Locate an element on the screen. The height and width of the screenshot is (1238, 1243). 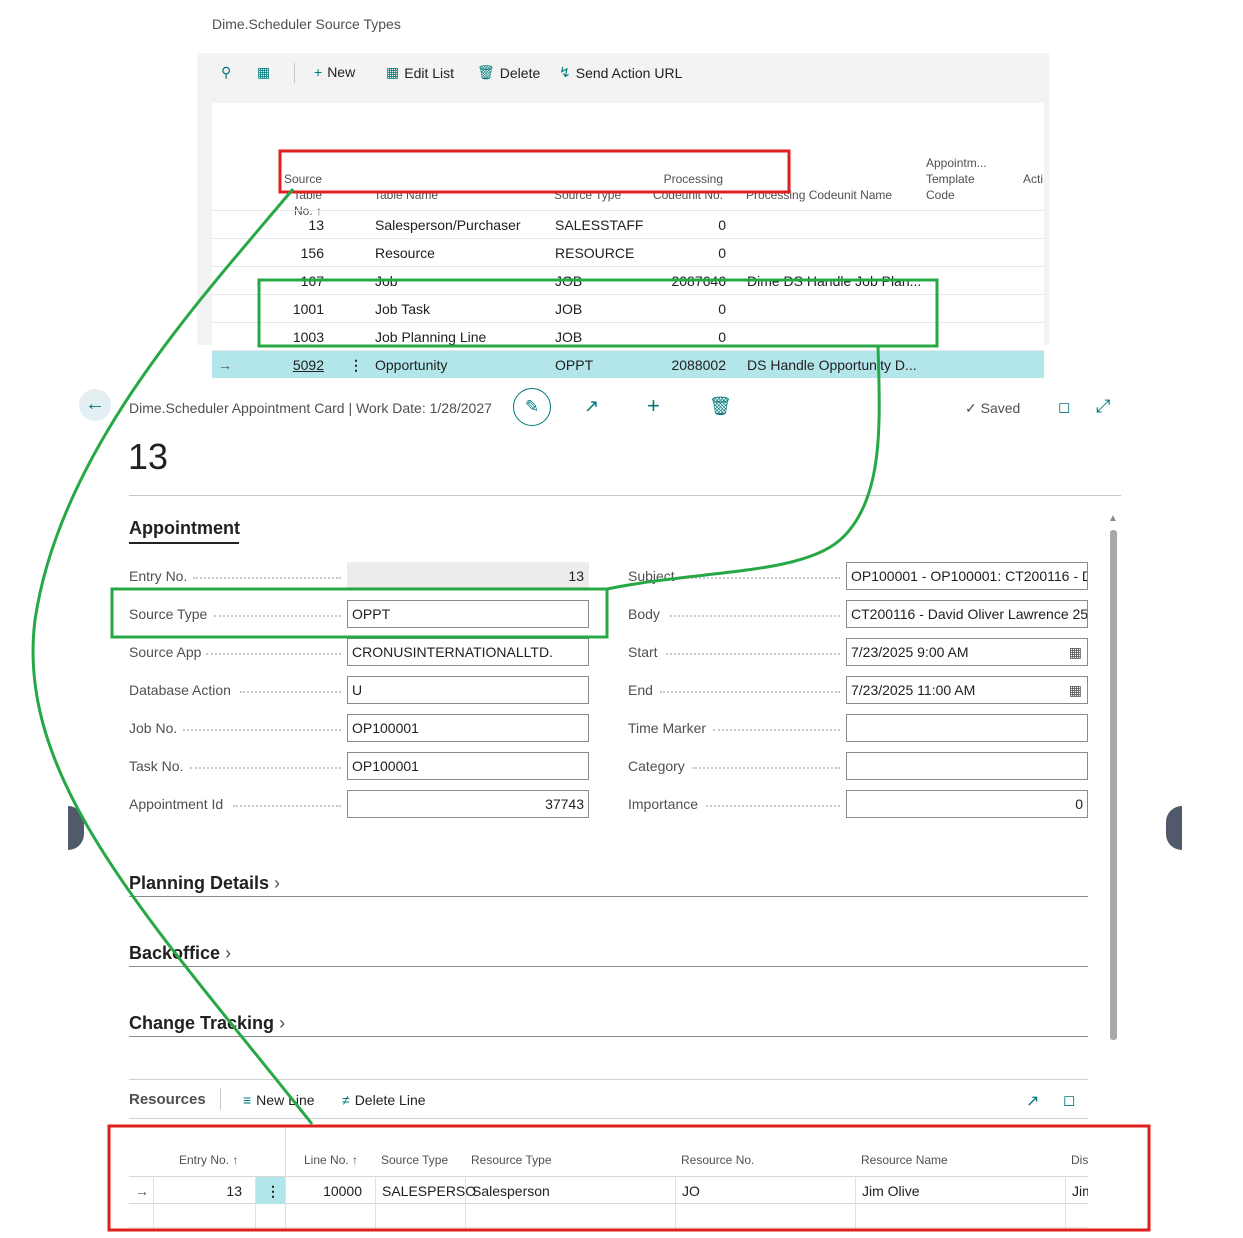
delete-line-button: ≠ Delete Line is located at coordinates (384, 1100).